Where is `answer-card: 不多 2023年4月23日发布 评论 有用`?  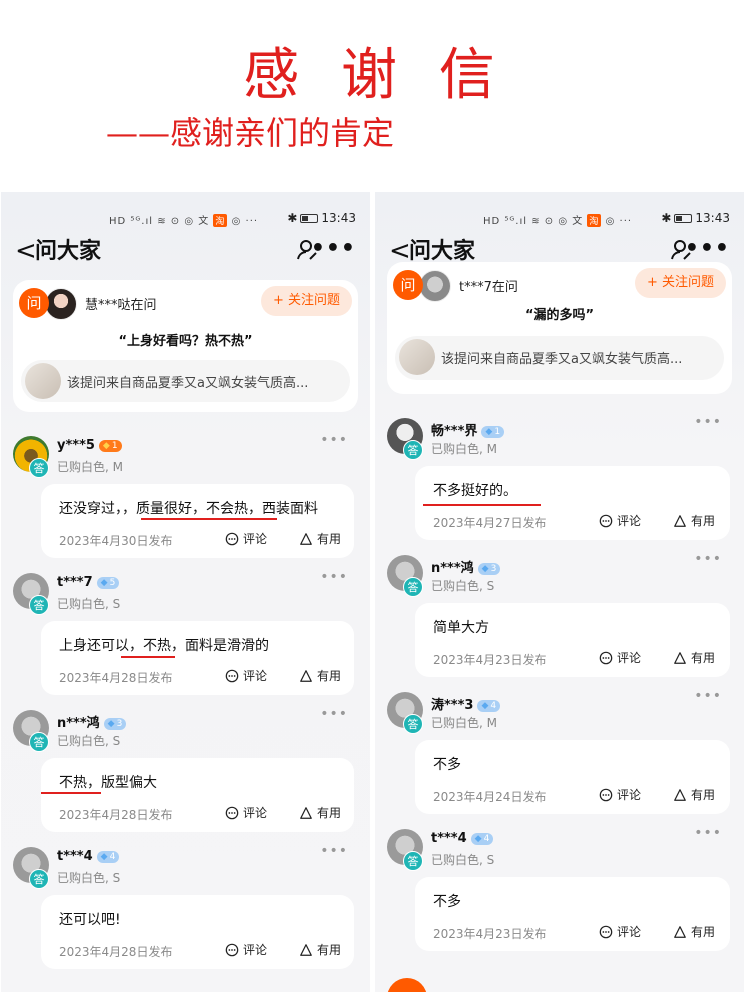
answer-card: 不多 2023年4月23日发布 评论 有用 is located at coordinates (572, 914).